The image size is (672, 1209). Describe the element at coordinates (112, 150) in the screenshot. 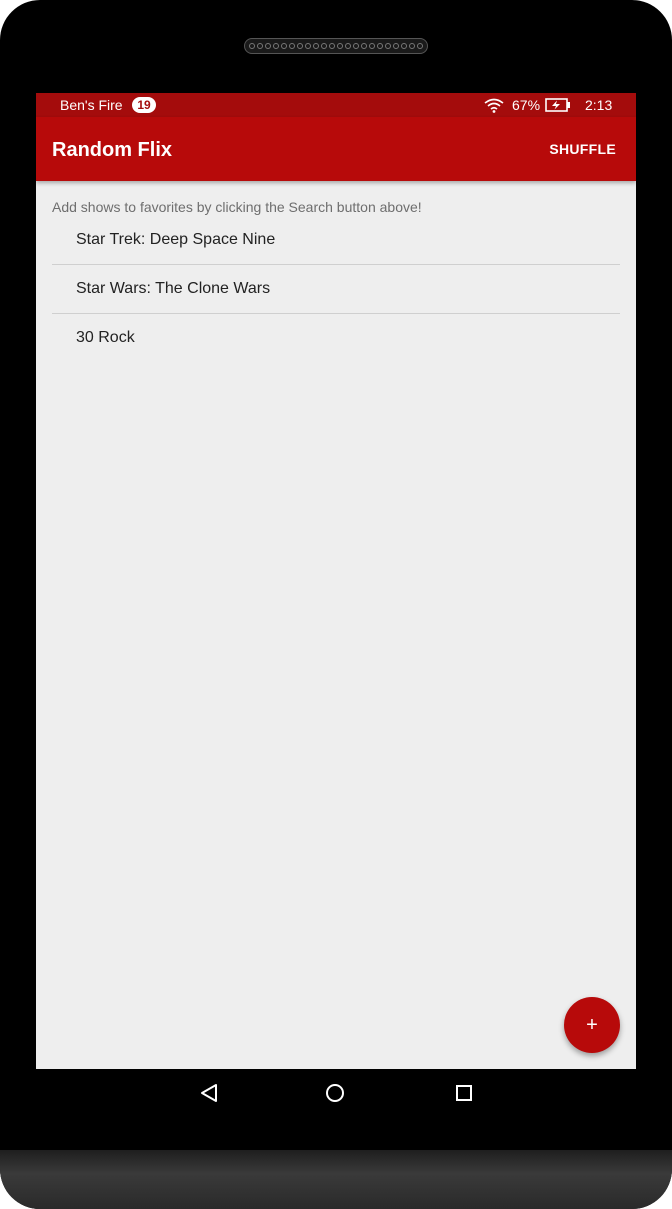

I see `app-title: Random Flix` at that location.